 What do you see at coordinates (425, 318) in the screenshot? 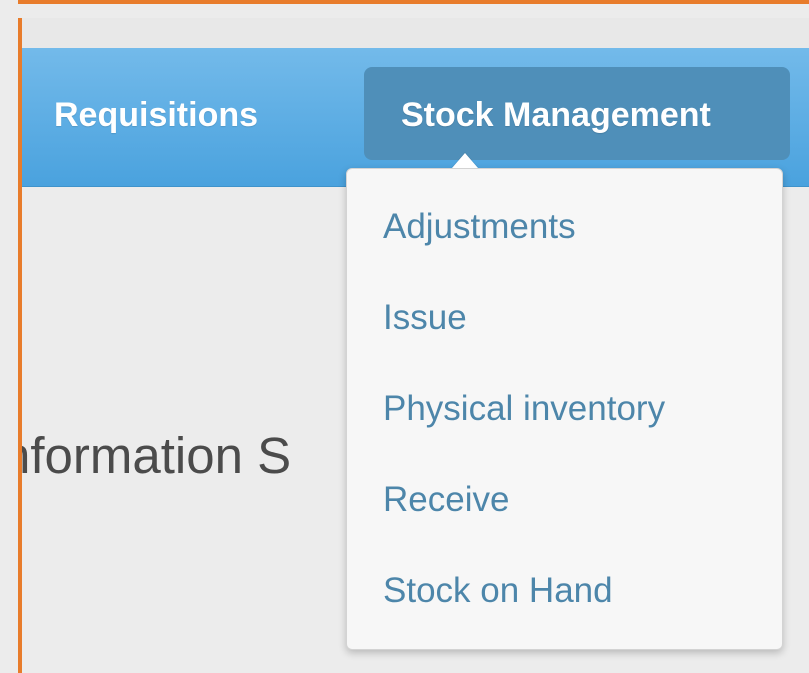
I see `dropdown-item-issue: Issue` at bounding box center [425, 318].